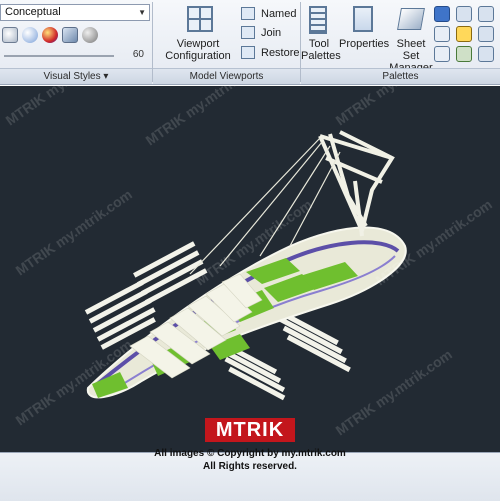 The width and height of the screenshot is (500, 501). I want to click on chevron-down-icon: ▼, so click(142, 12).